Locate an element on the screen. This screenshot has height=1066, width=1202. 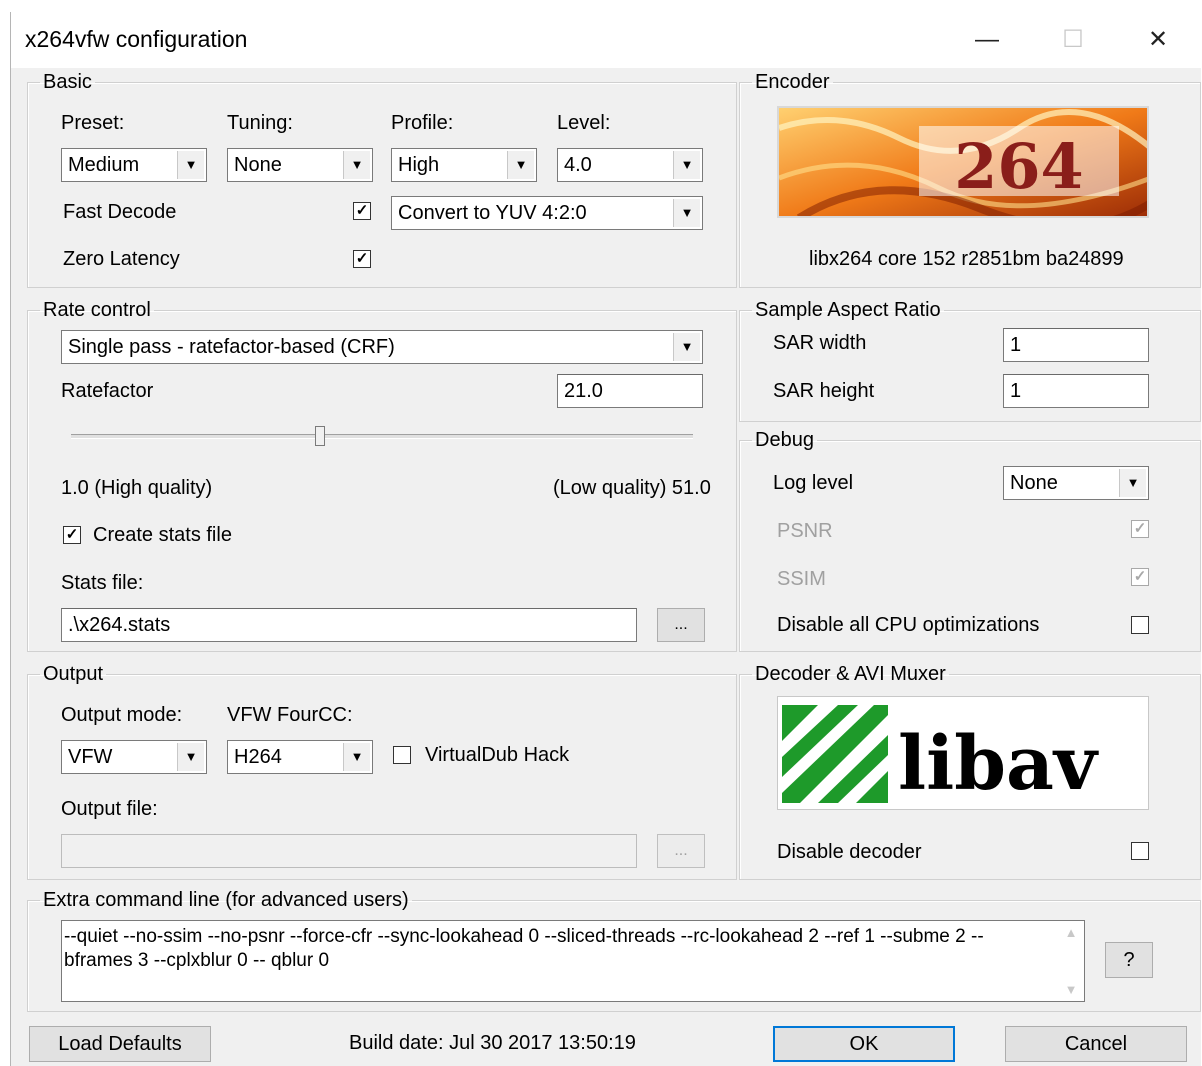
libav-text: libav is located at coordinates (998, 764).